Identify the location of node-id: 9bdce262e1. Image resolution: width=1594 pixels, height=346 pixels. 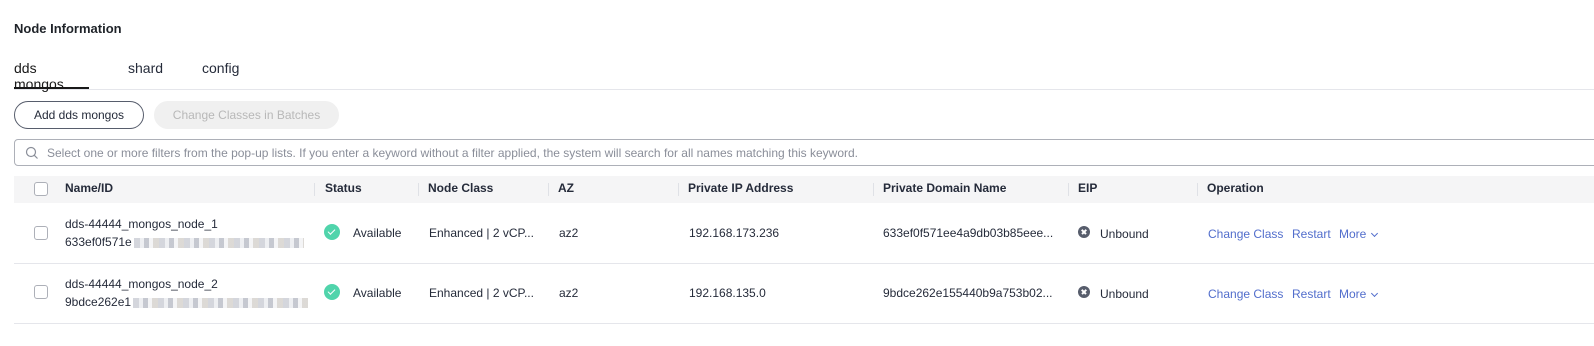
(187, 302).